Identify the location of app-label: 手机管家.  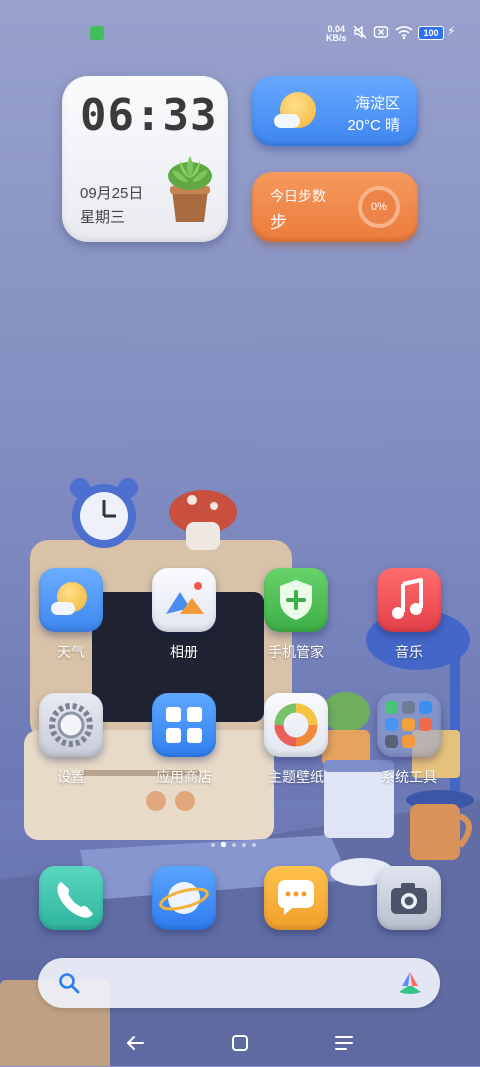
(296, 652).